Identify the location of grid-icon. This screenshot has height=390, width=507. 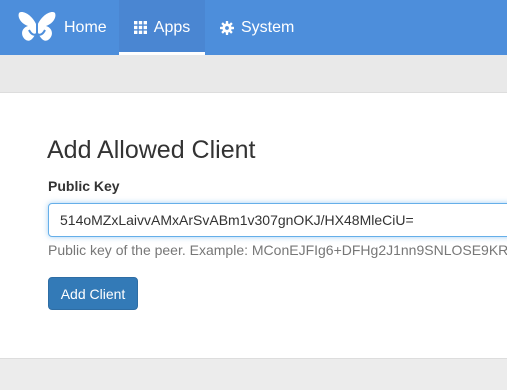
(140, 27).